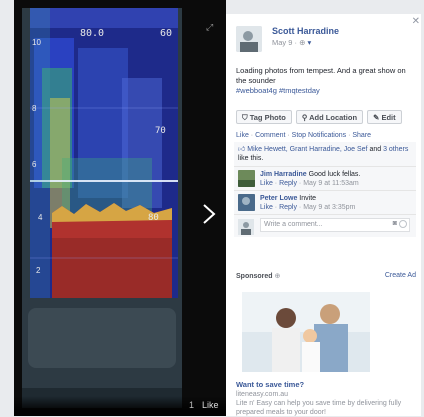 This screenshot has height=417, width=424. What do you see at coordinates (249, 39) in the screenshot?
I see `author-avatar` at bounding box center [249, 39].